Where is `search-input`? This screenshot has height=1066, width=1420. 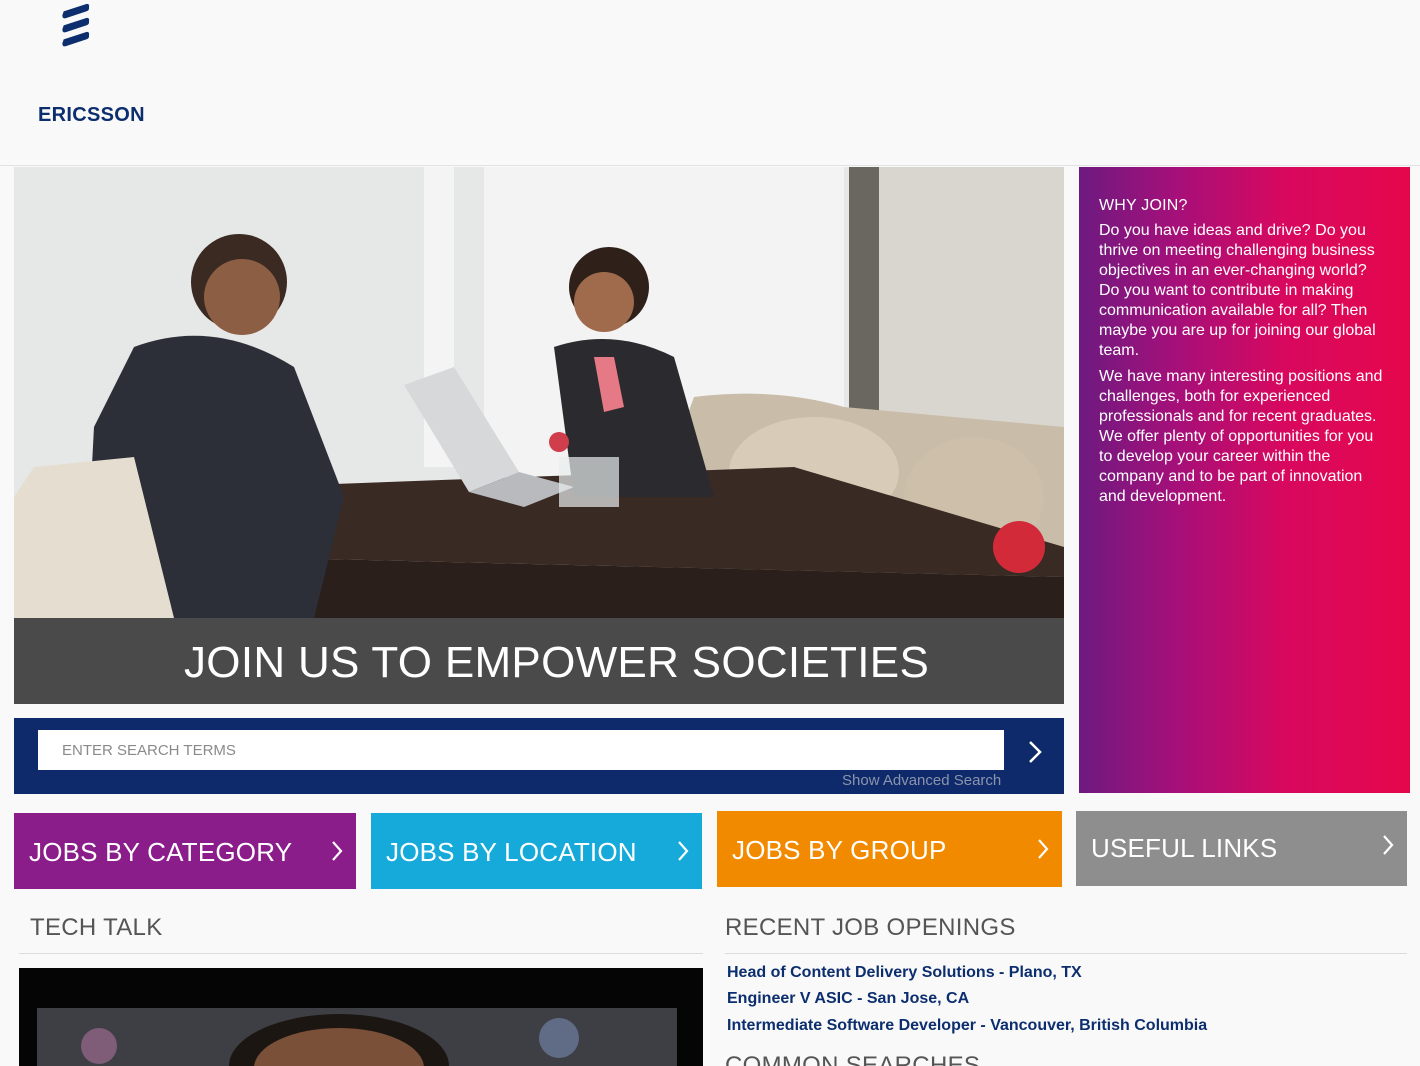 search-input is located at coordinates (521, 750).